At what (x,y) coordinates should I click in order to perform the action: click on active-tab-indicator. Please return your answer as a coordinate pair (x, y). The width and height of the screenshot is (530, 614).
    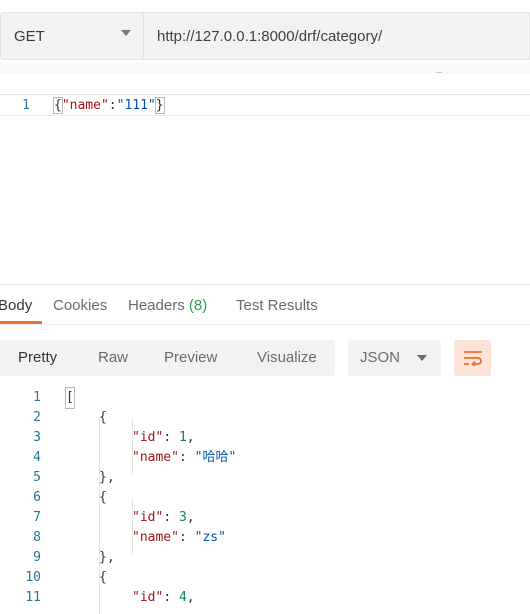
    Looking at the image, I should click on (21, 322).